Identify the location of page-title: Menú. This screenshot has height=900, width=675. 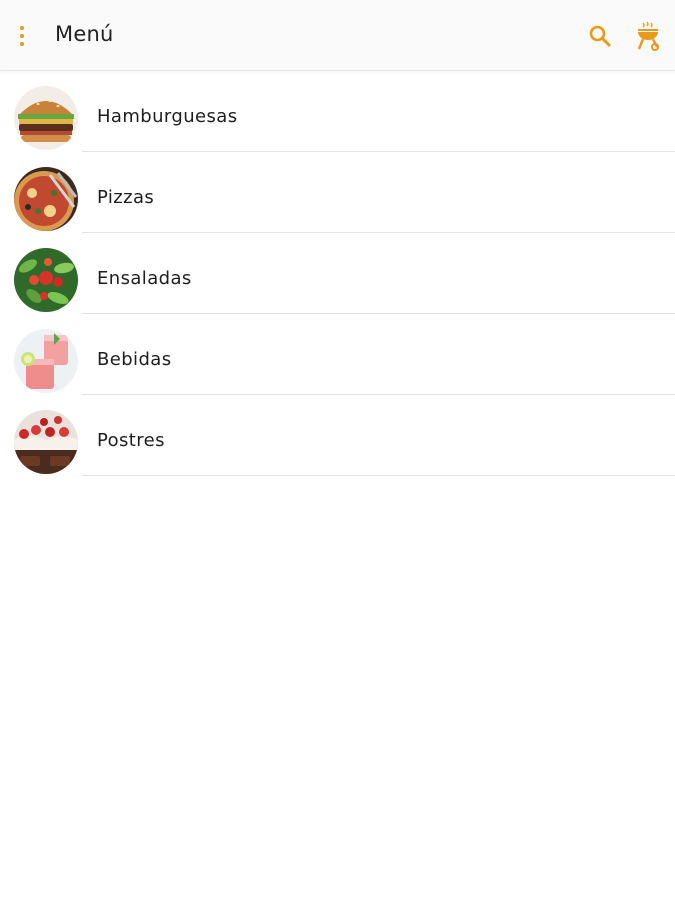
(84, 34).